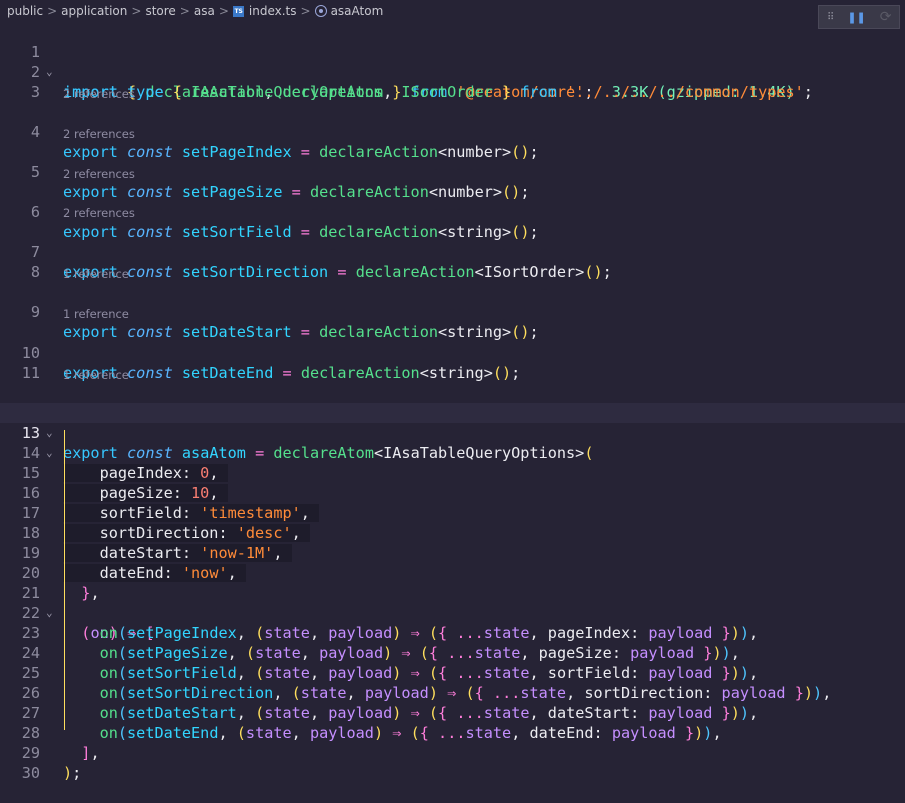 This screenshot has height=803, width=905. What do you see at coordinates (529, 272) in the screenshot?
I see `type-name: ISortOrder` at bounding box center [529, 272].